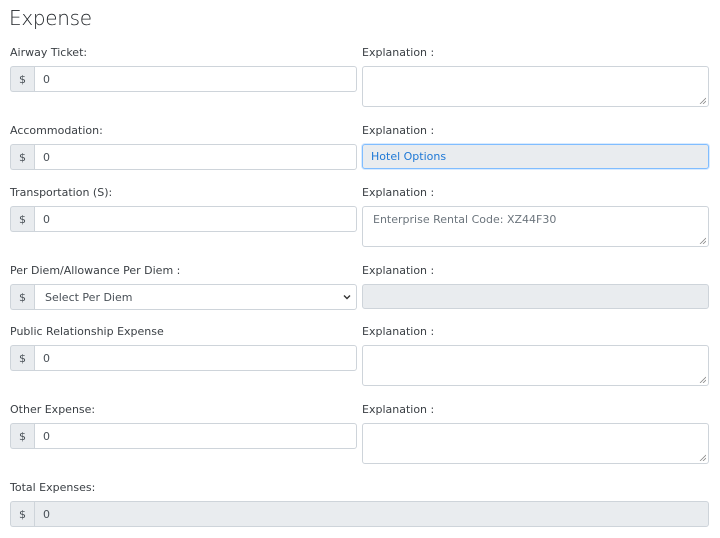  I want to click on public-relationship-input: 0, so click(195, 358).